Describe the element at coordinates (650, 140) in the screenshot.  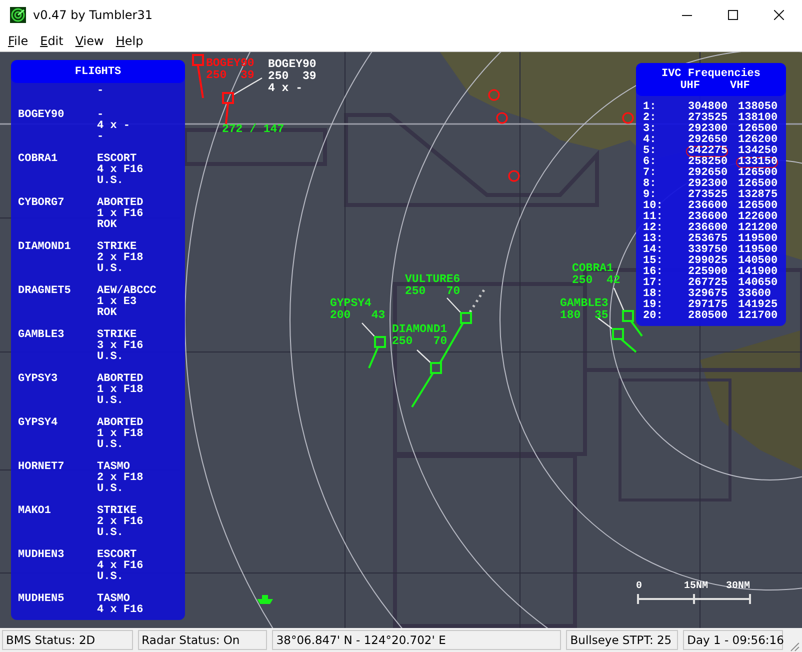
I see `channel-number: 4:` at that location.